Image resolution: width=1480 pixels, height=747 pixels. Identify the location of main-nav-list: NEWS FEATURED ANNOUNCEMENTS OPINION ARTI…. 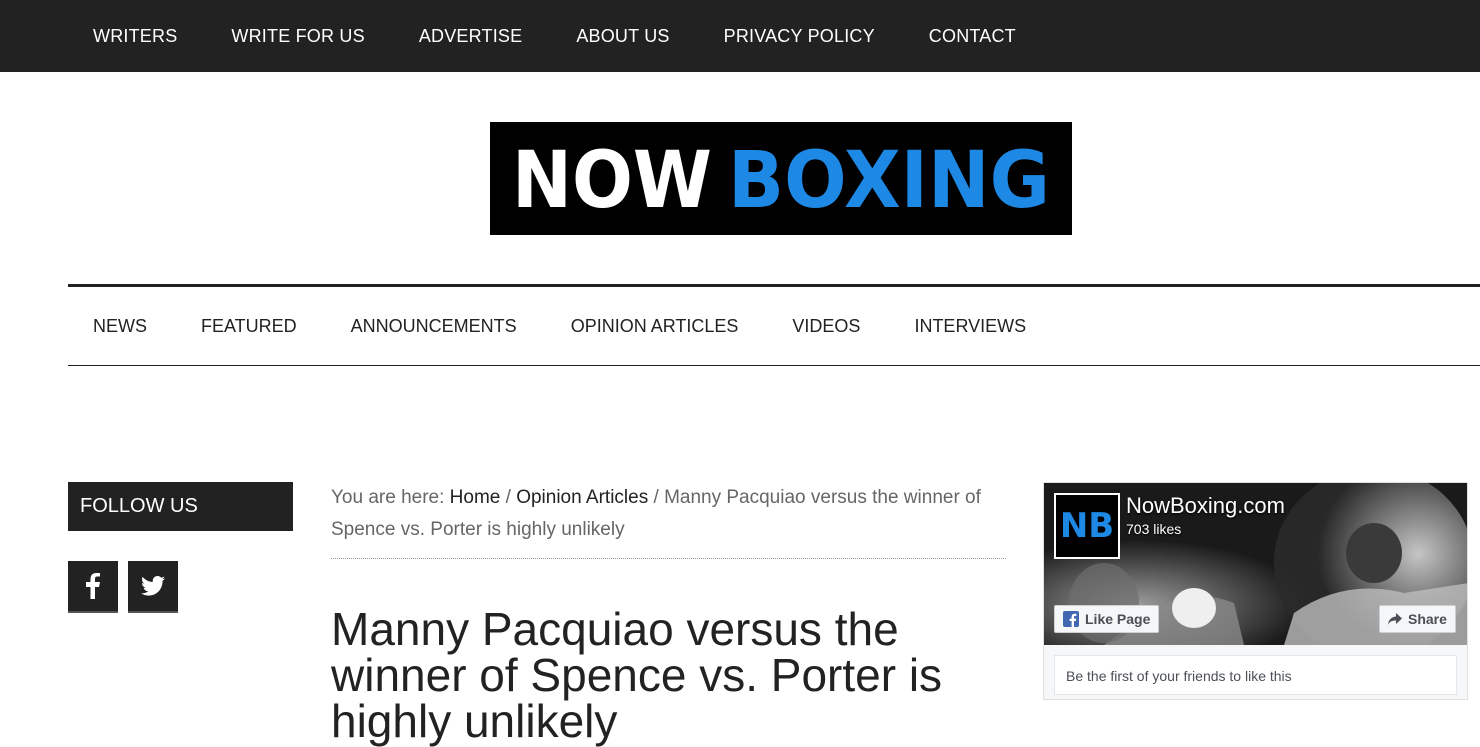
(586, 326).